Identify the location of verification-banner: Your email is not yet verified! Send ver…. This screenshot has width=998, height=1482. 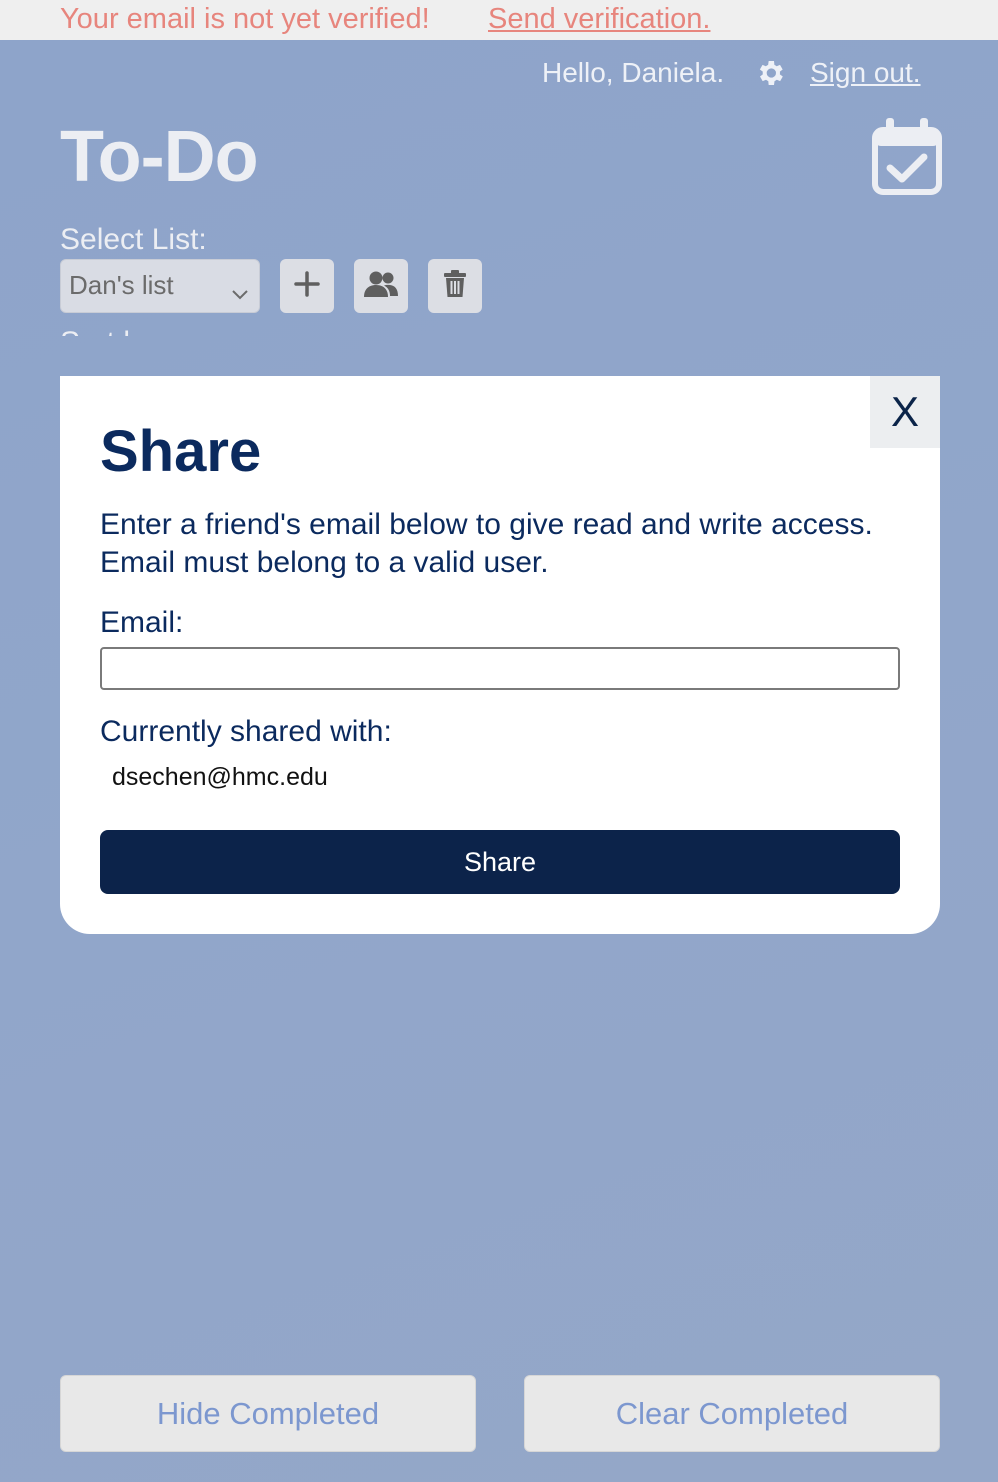
(499, 20).